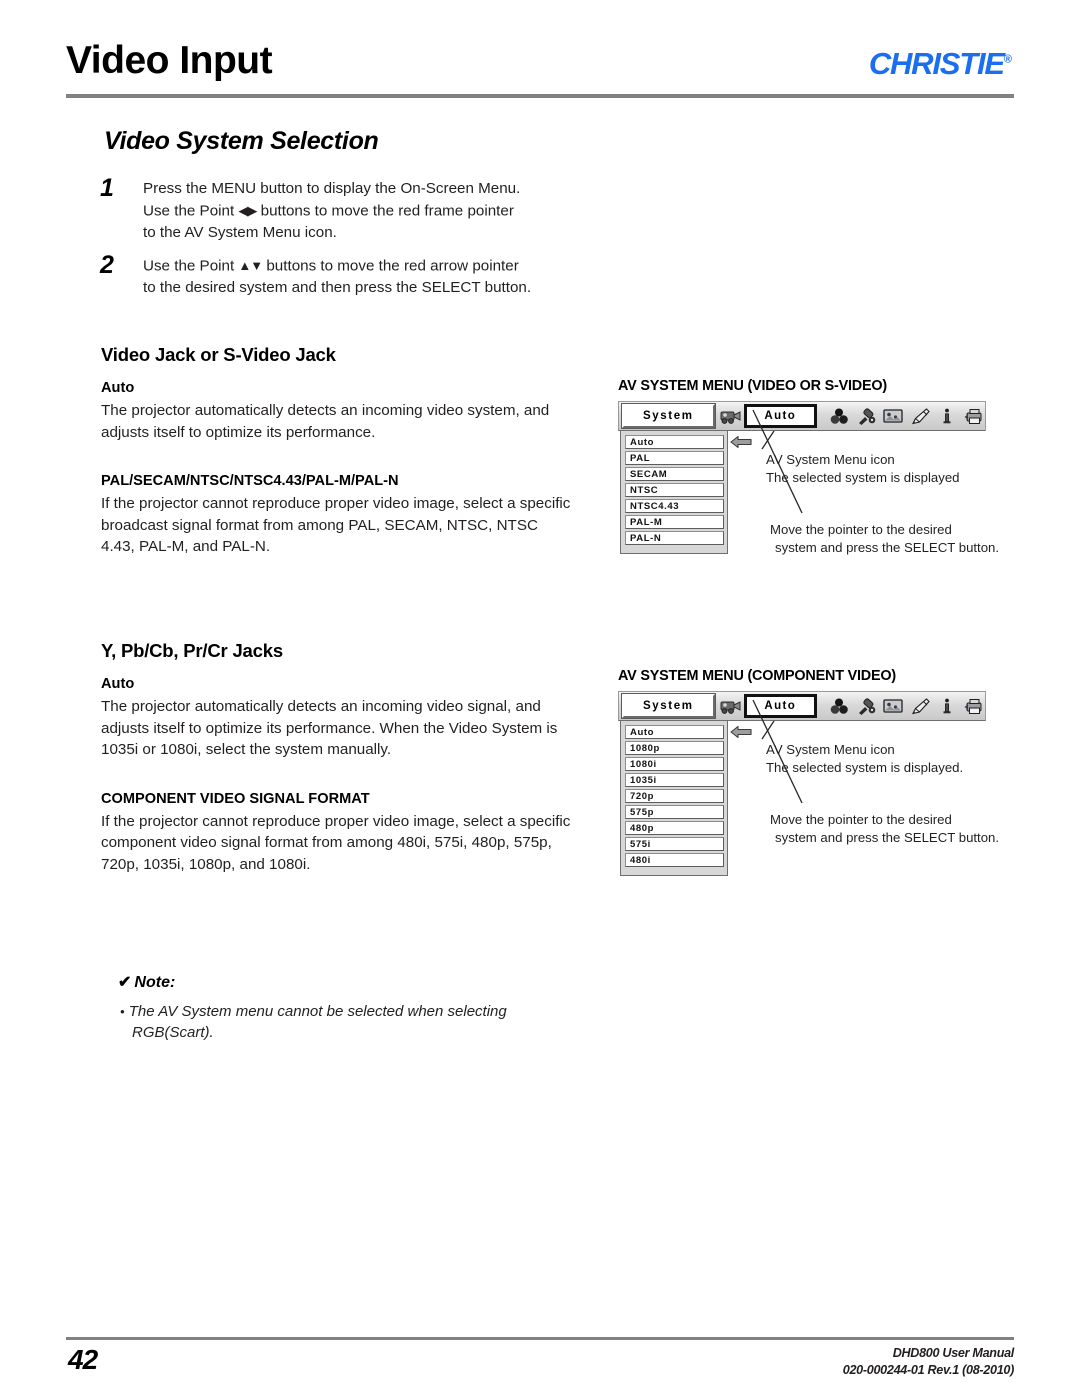 The width and height of the screenshot is (1080, 1397). I want to click on header-divider, so click(540, 96).